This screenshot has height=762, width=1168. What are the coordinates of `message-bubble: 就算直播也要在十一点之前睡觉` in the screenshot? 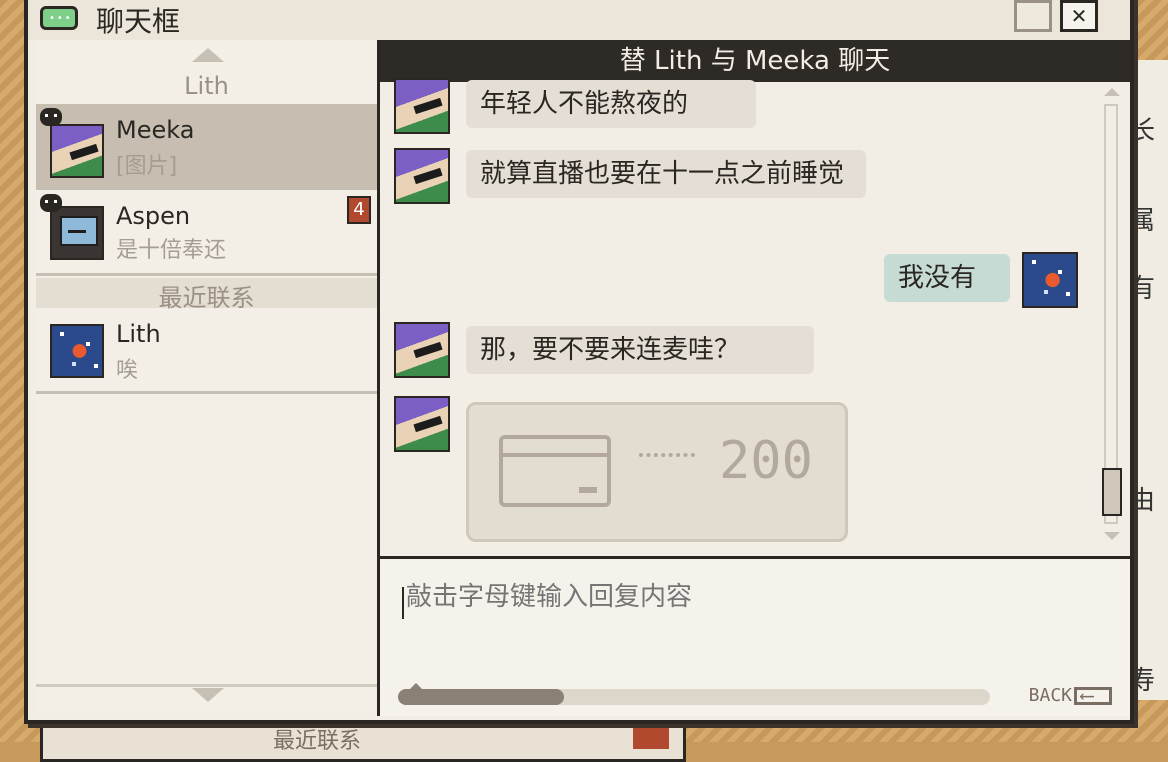 It's located at (666, 174).